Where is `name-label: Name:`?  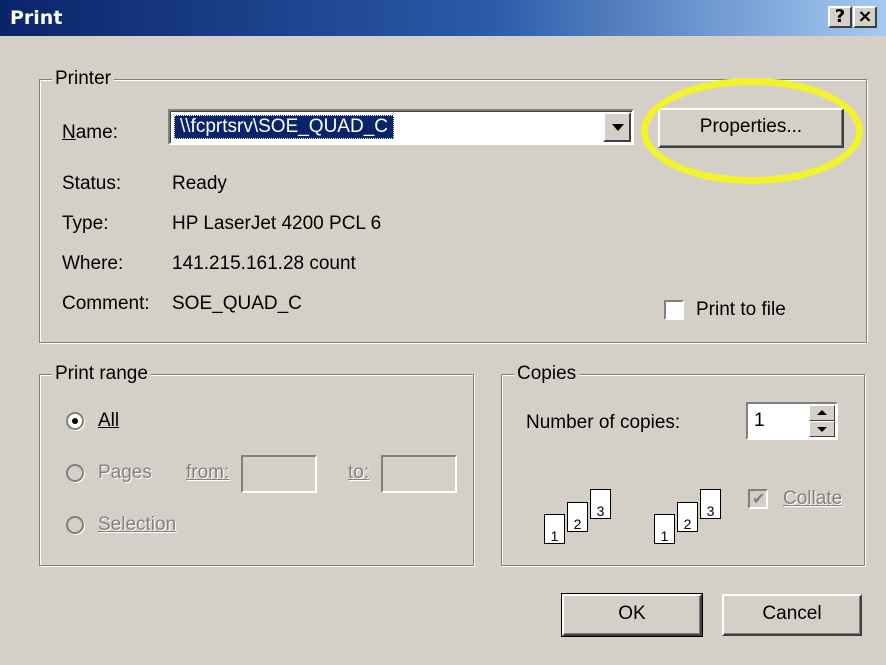
name-label: Name: is located at coordinates (90, 132).